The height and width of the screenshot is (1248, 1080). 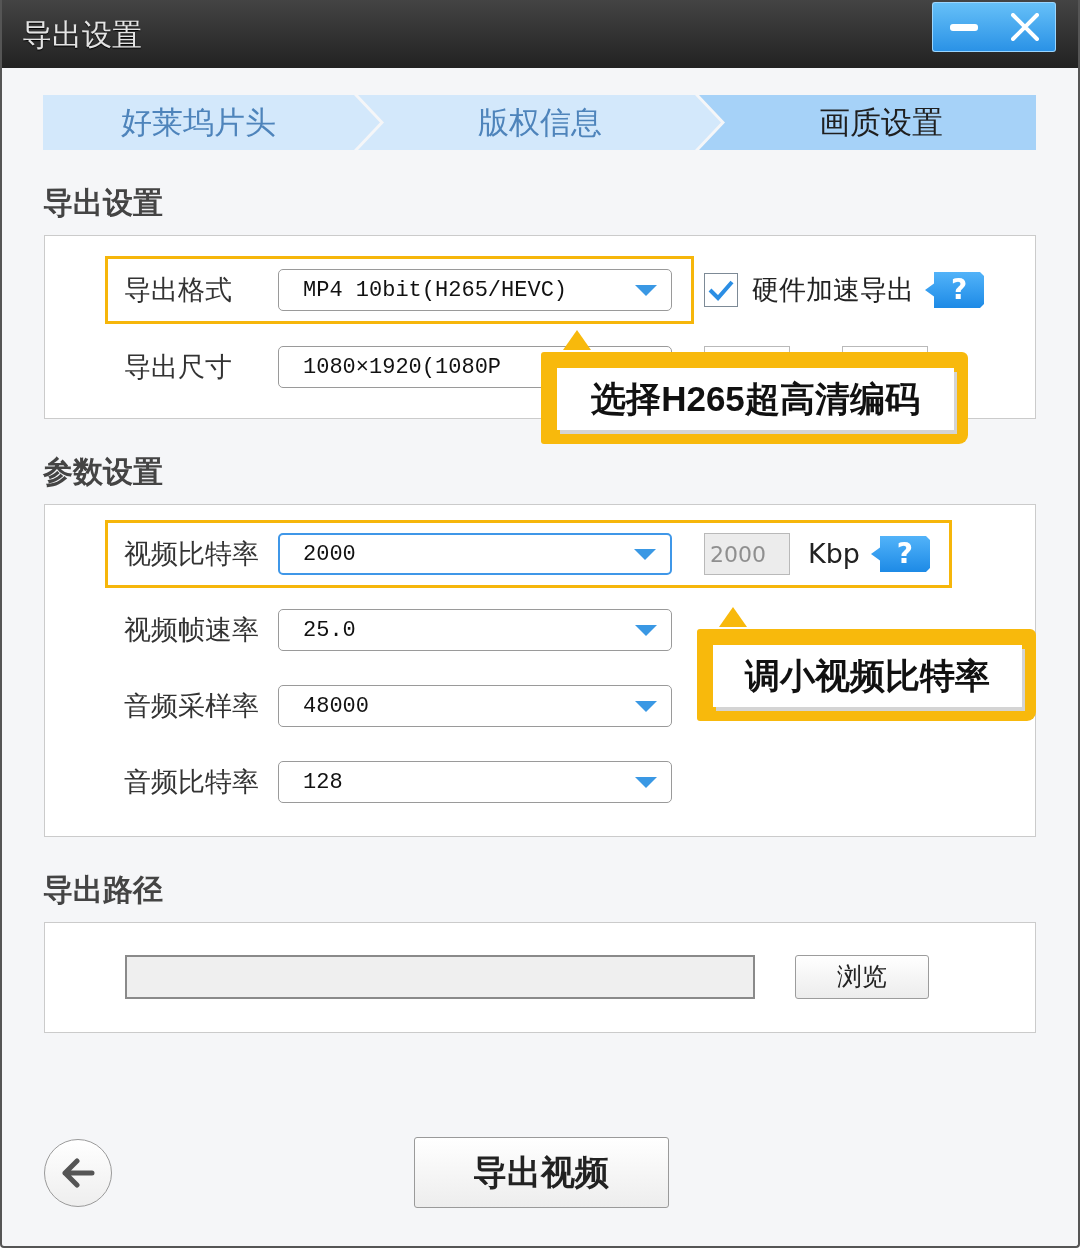 What do you see at coordinates (475, 706) in the screenshot?
I see `dropdown: 48000` at bounding box center [475, 706].